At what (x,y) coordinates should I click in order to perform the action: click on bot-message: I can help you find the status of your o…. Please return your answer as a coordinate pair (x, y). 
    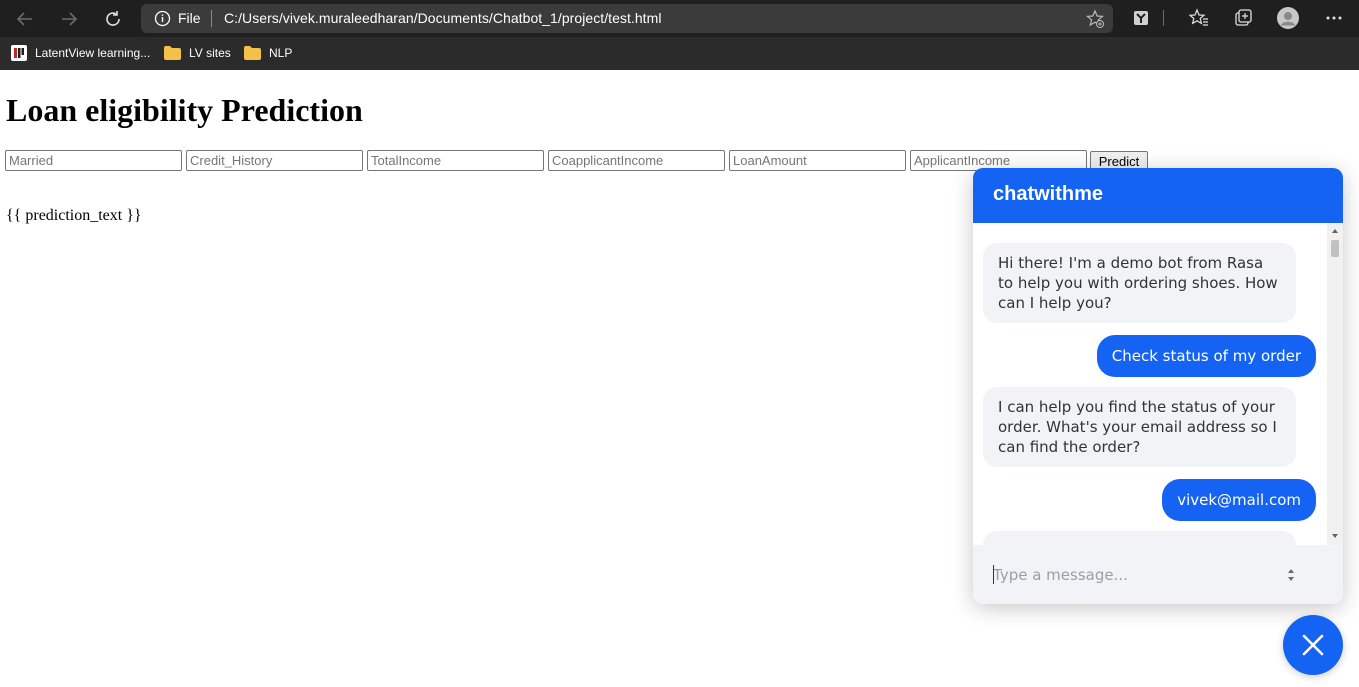
    Looking at the image, I should click on (1139, 427).